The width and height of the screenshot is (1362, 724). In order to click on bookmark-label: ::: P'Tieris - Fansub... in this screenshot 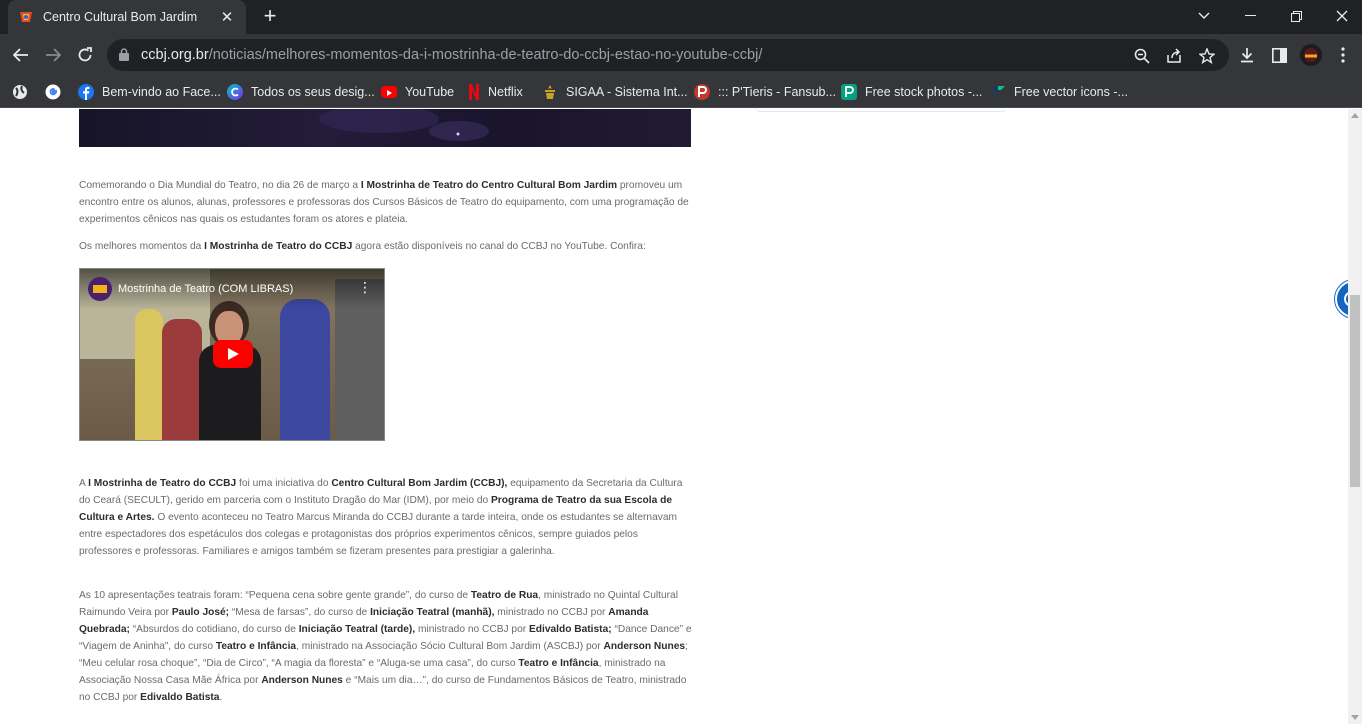, I will do `click(777, 92)`.